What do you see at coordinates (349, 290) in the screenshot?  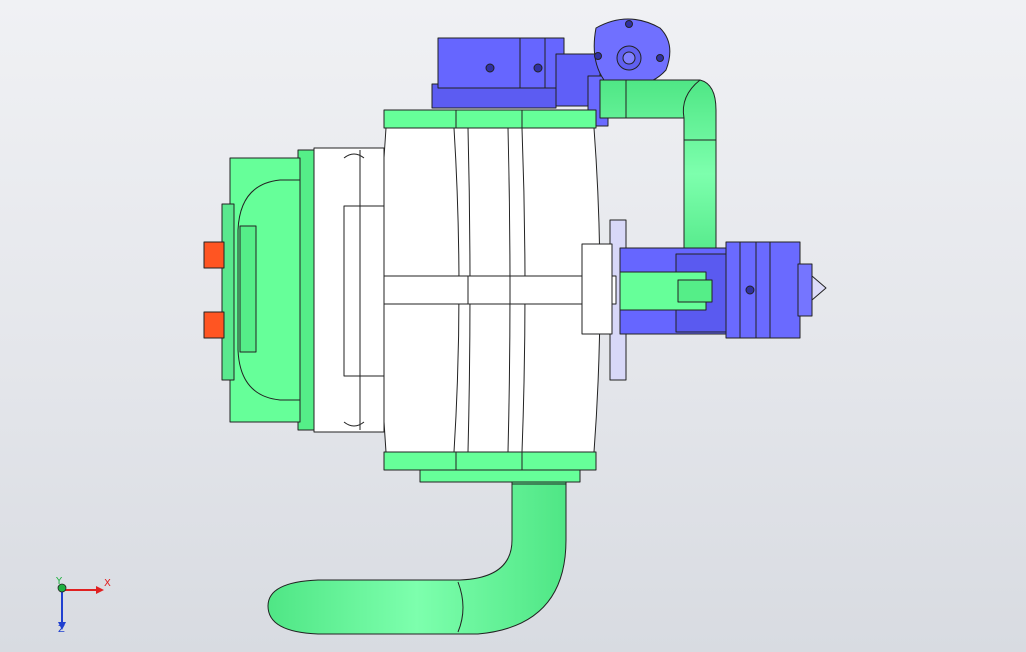 I see `left-cover-plate` at bounding box center [349, 290].